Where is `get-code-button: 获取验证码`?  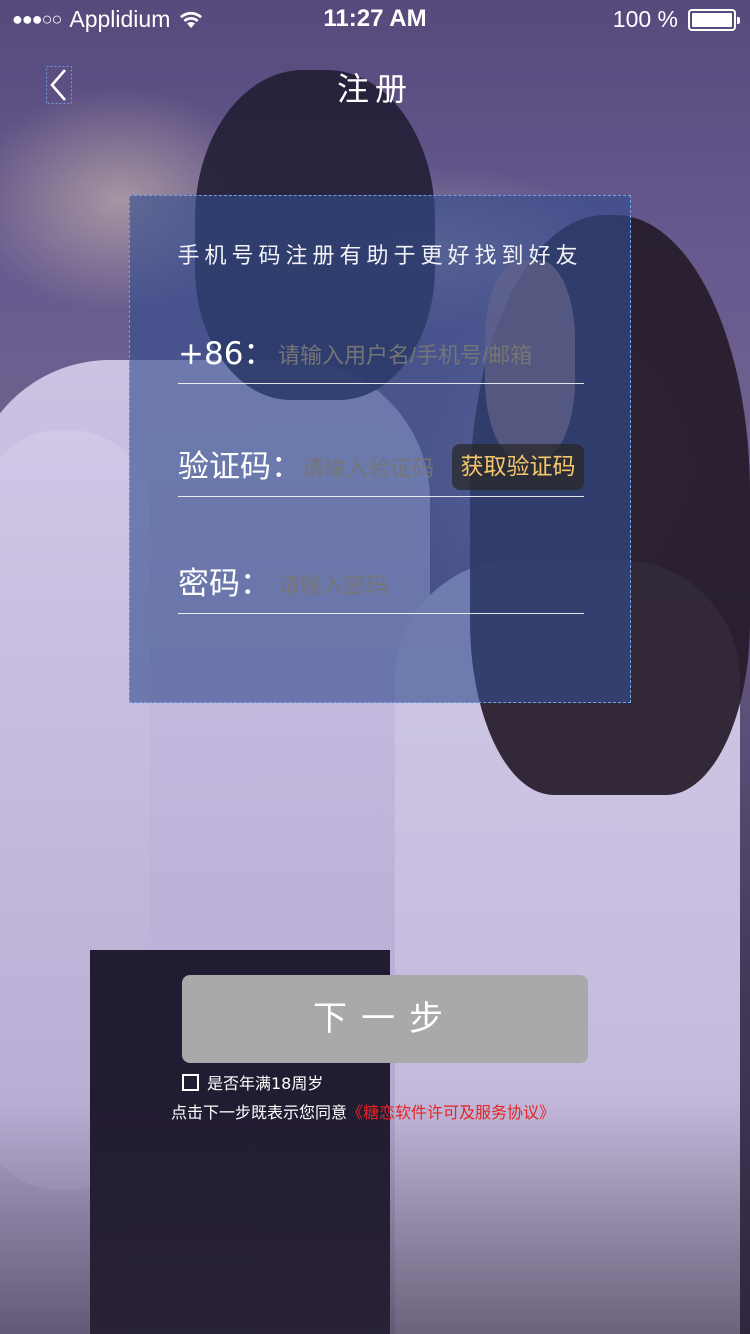 get-code-button: 获取验证码 is located at coordinates (518, 467).